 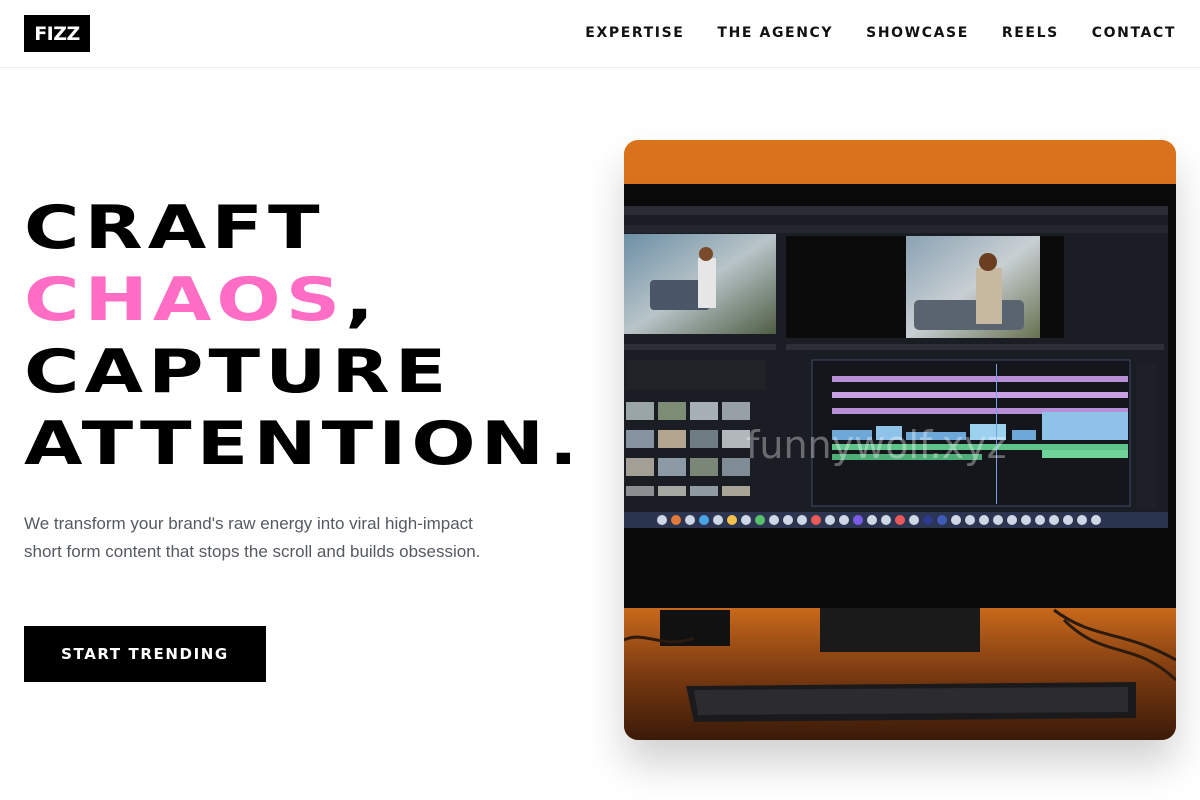 I want to click on nav-showcase: SHOWCASE, so click(x=917, y=33).